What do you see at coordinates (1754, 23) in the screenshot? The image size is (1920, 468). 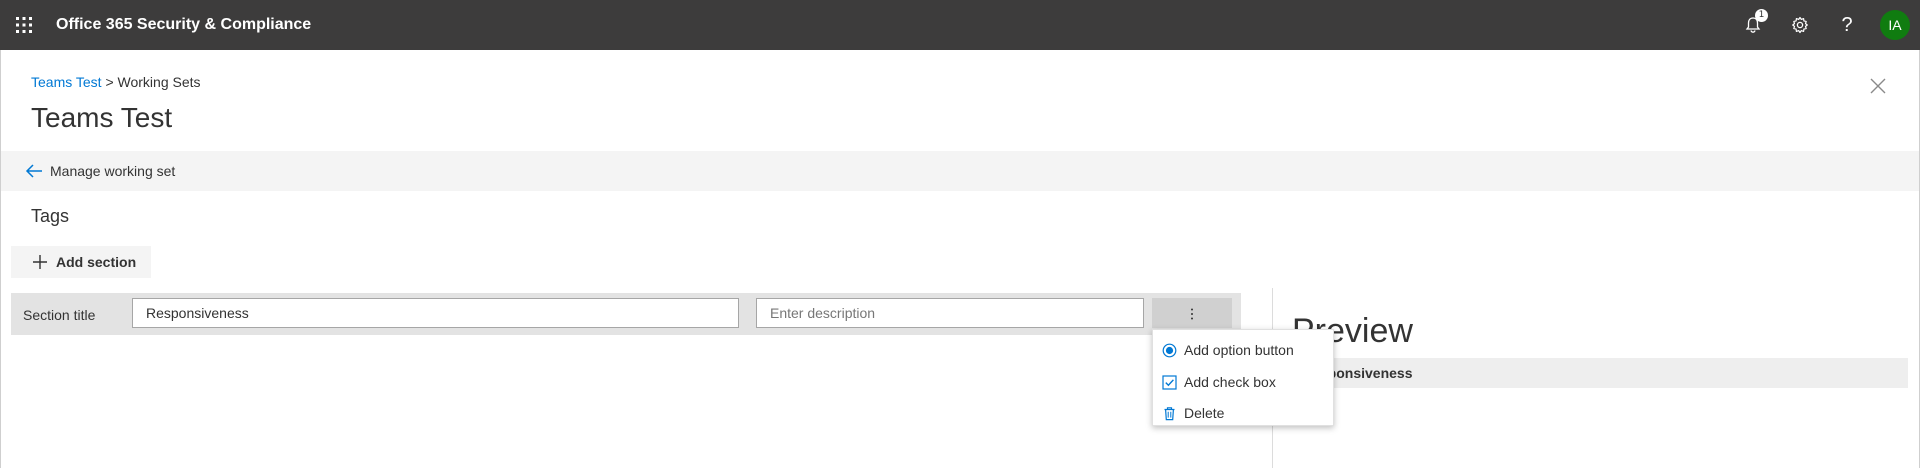 I see `notifications-bell-icon: 1` at bounding box center [1754, 23].